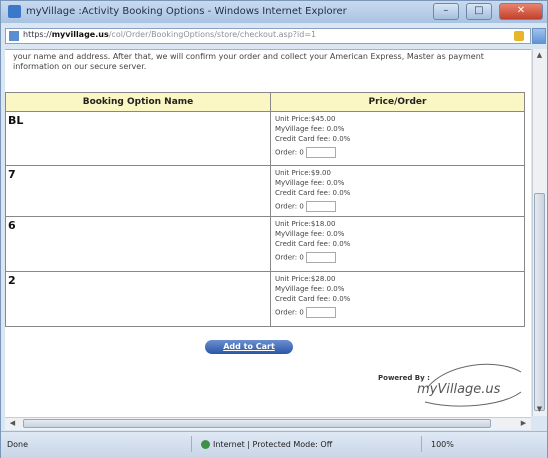  Describe the element at coordinates (14, 11) in the screenshot. I see `ie-icon` at that location.